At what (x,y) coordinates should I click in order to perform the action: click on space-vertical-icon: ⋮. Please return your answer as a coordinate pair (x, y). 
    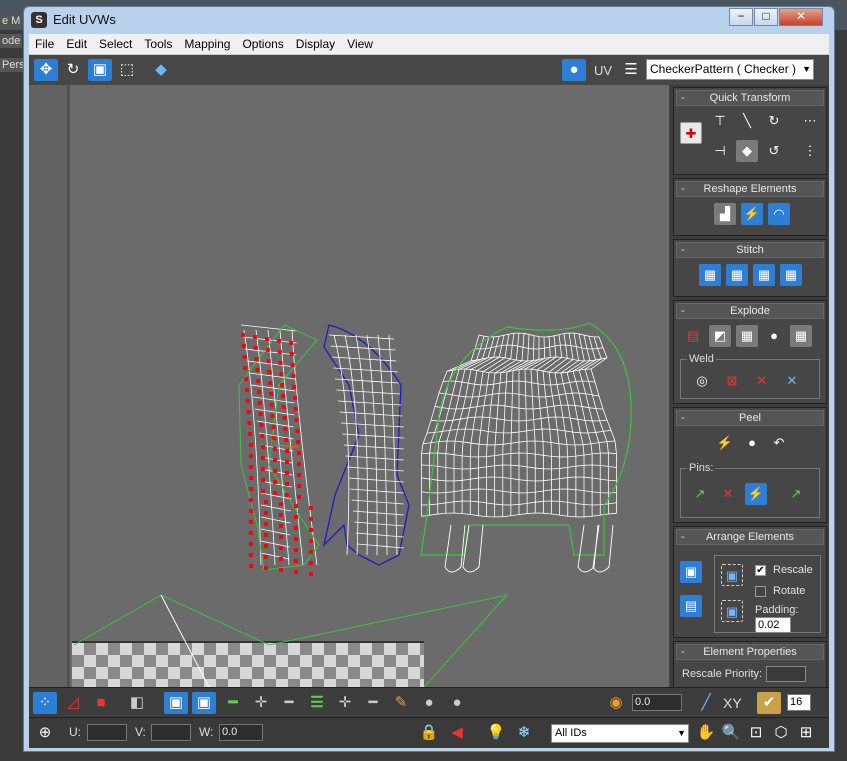
    Looking at the image, I should click on (810, 151).